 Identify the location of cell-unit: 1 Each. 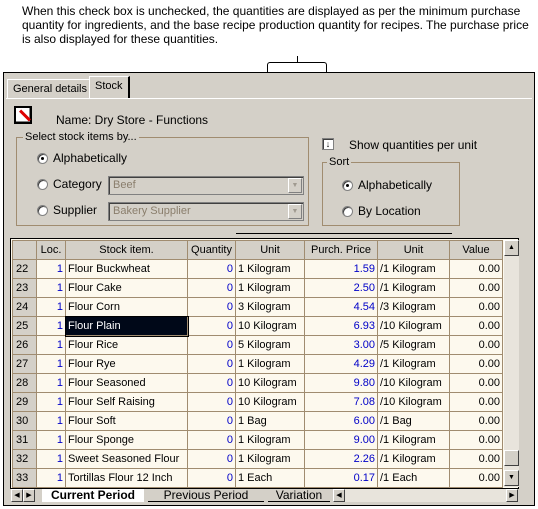
(270, 478).